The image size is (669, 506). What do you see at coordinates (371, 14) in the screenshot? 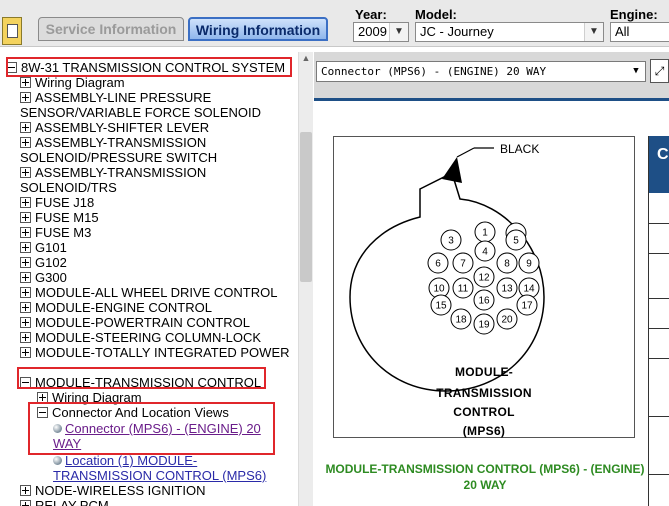
I see `year-label: Year:` at bounding box center [371, 14].